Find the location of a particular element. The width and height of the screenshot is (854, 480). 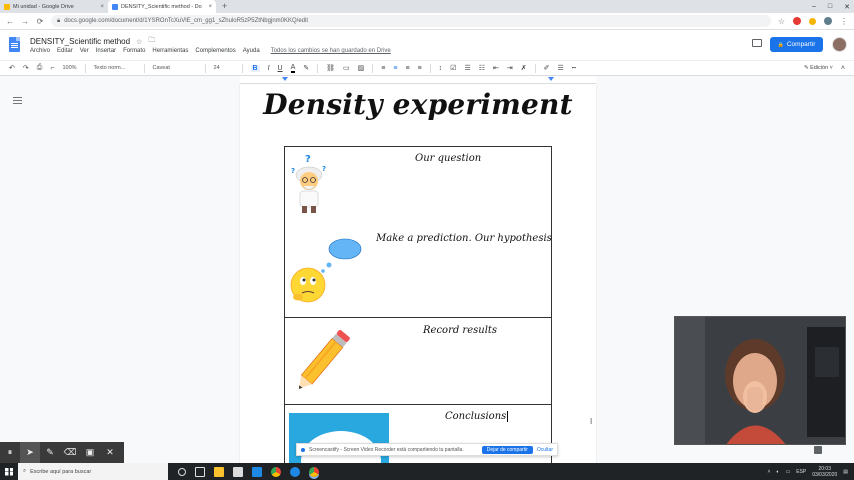

menu-insertar: Insertar is located at coordinates (106, 51).